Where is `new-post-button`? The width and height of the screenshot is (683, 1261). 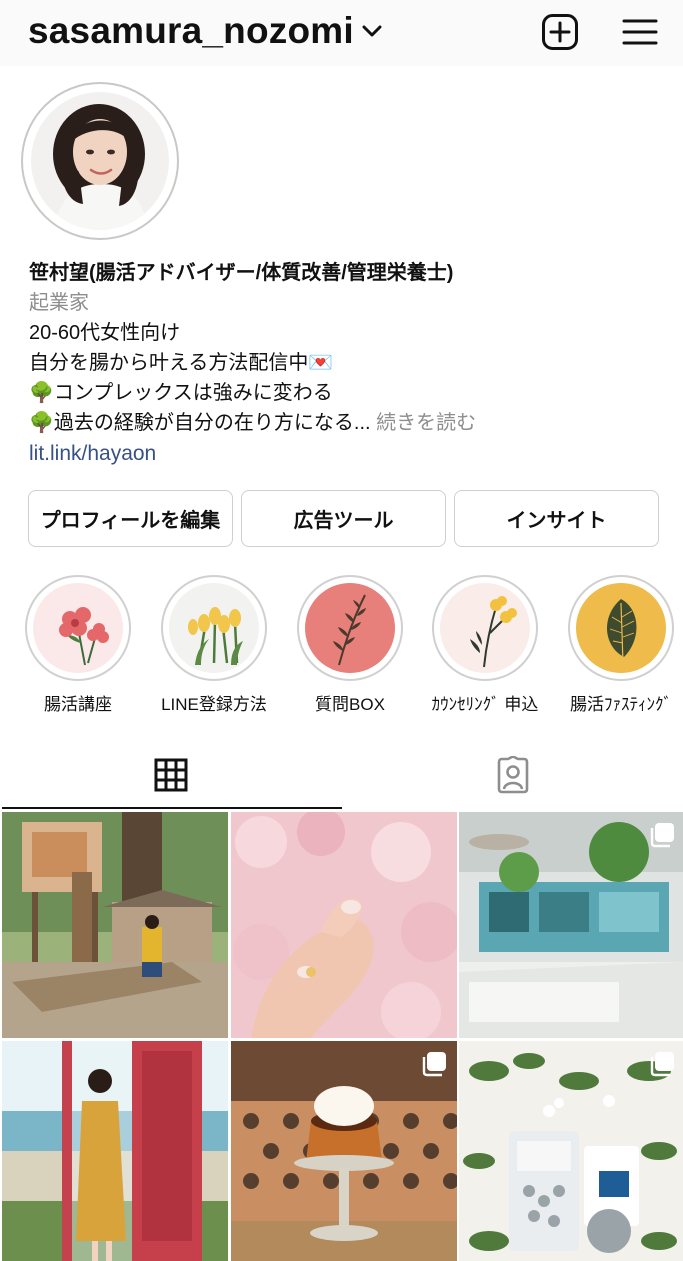 new-post-button is located at coordinates (560, 32).